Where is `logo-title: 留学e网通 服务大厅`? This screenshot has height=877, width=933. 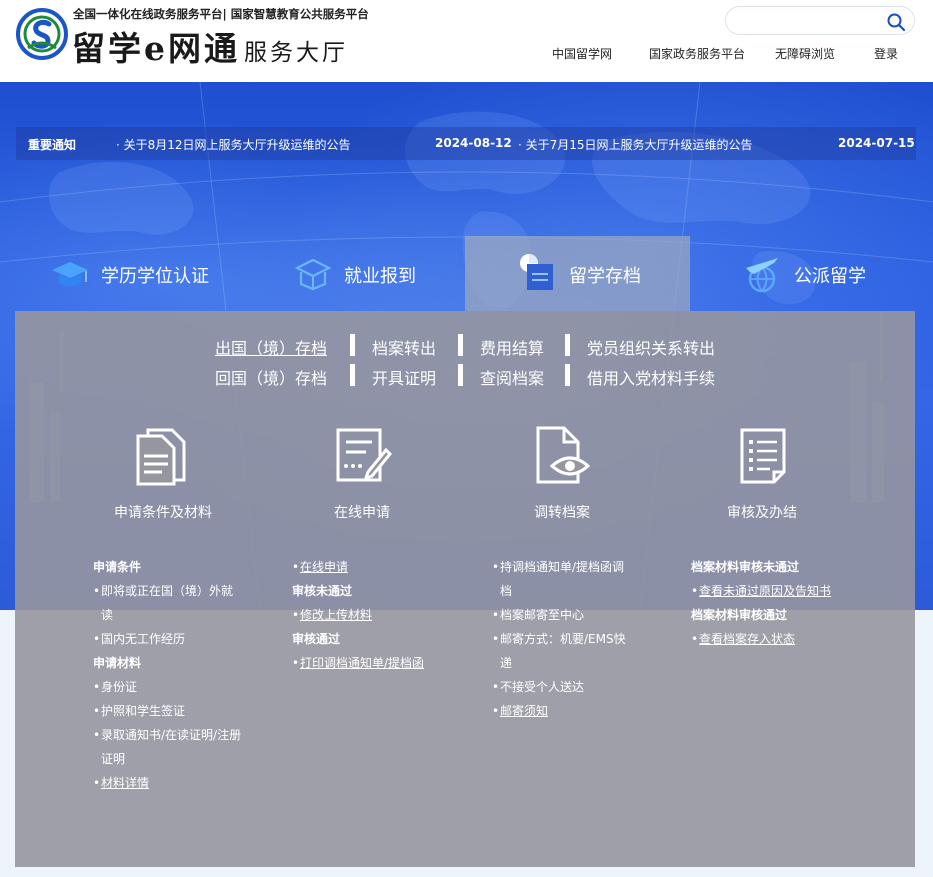 logo-title: 留学e网通 服务大厅 is located at coordinates (210, 46).